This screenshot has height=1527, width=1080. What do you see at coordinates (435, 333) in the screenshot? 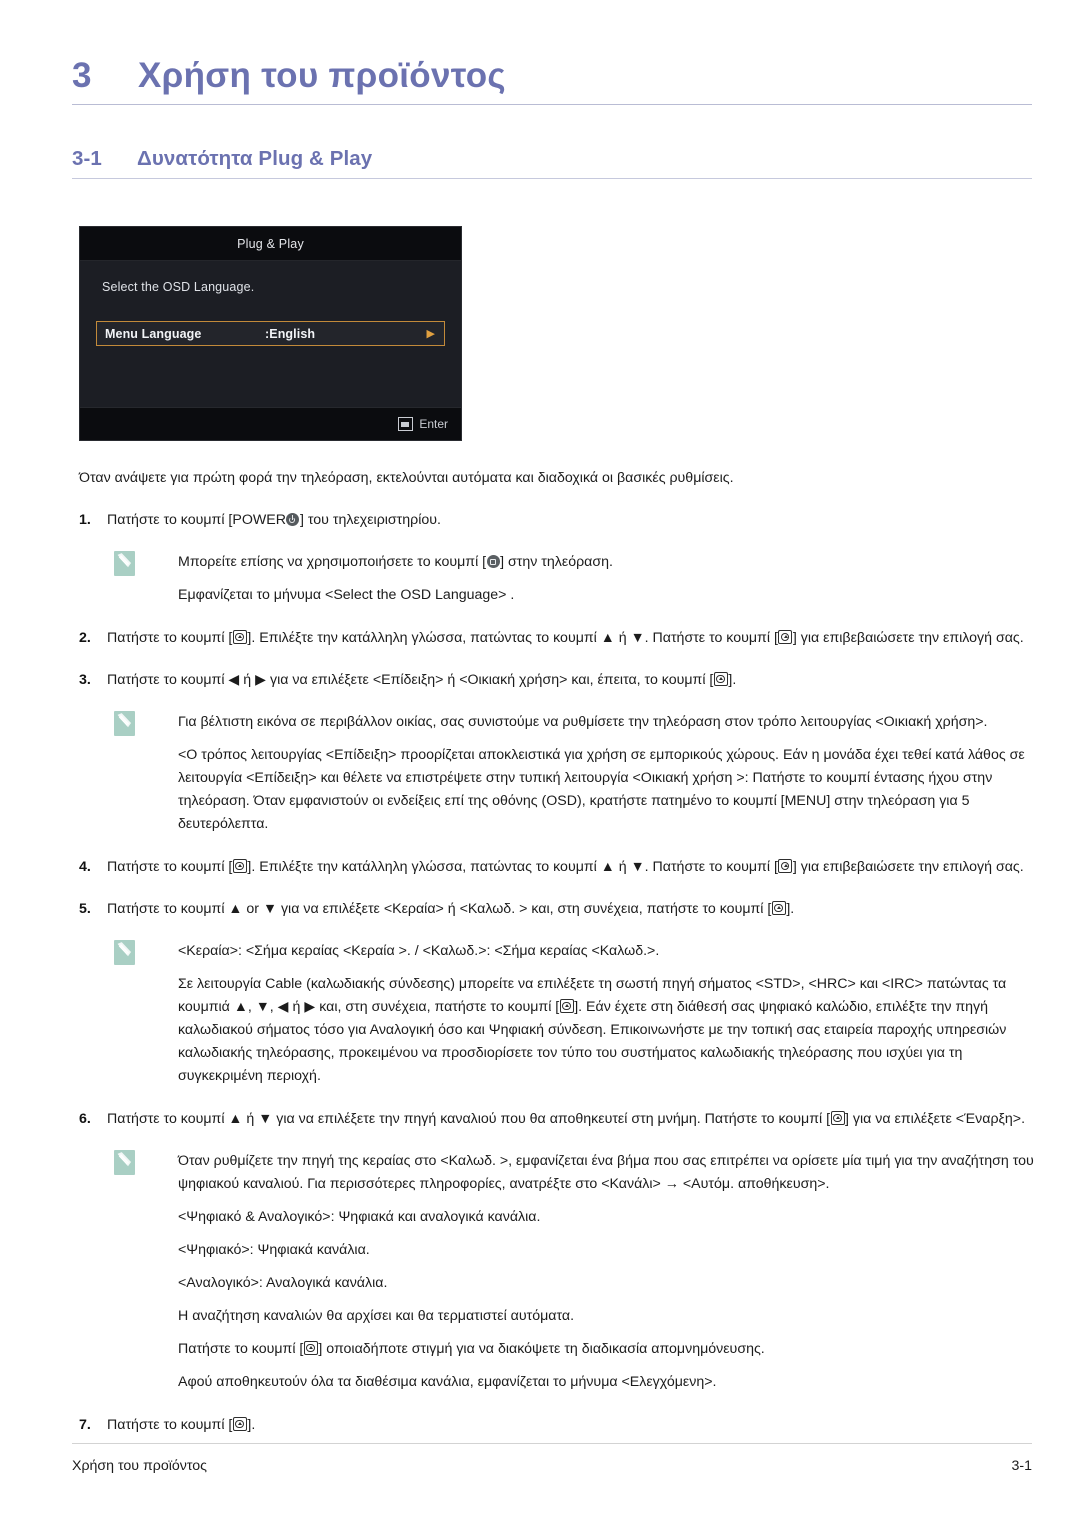
I see `chevron-right-icon: ▶` at bounding box center [435, 333].